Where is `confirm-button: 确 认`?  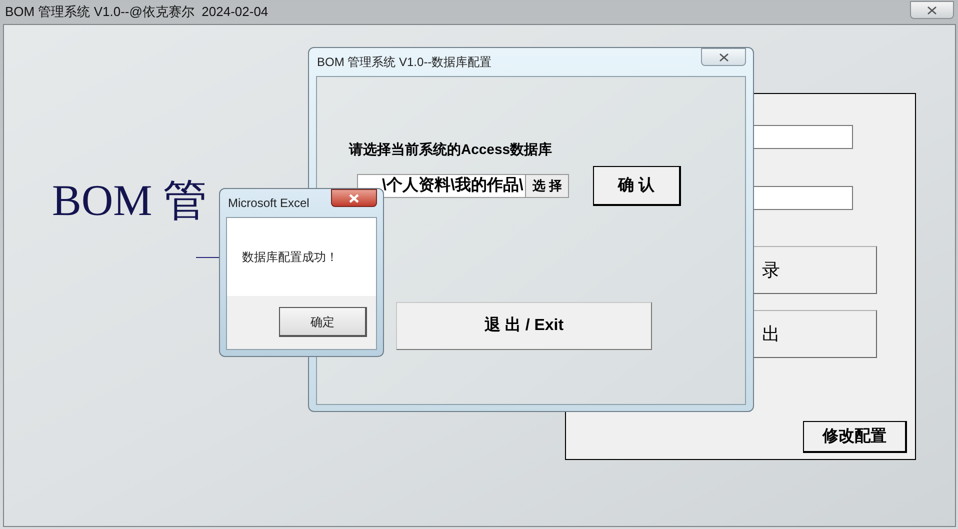
confirm-button: 确 认 is located at coordinates (636, 186).